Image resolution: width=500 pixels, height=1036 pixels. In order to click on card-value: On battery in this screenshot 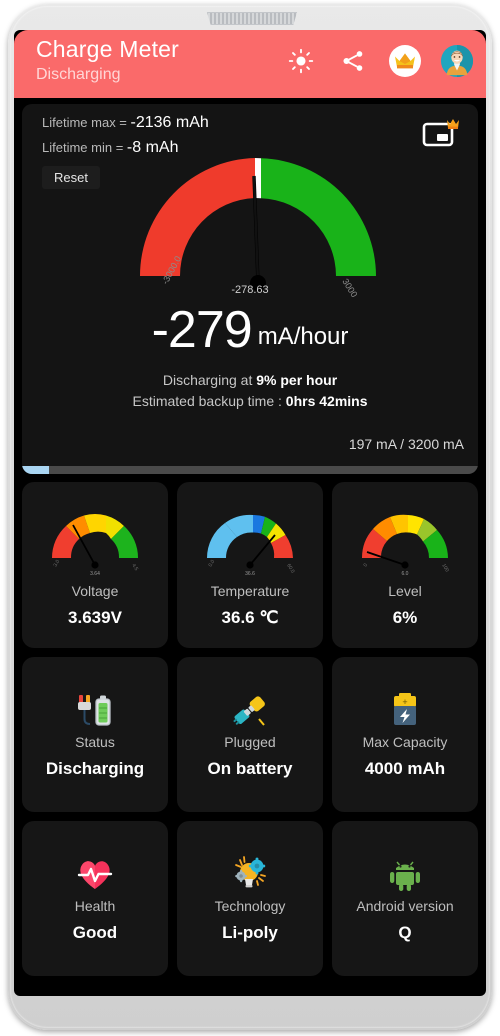, I will do `click(250, 768)`.